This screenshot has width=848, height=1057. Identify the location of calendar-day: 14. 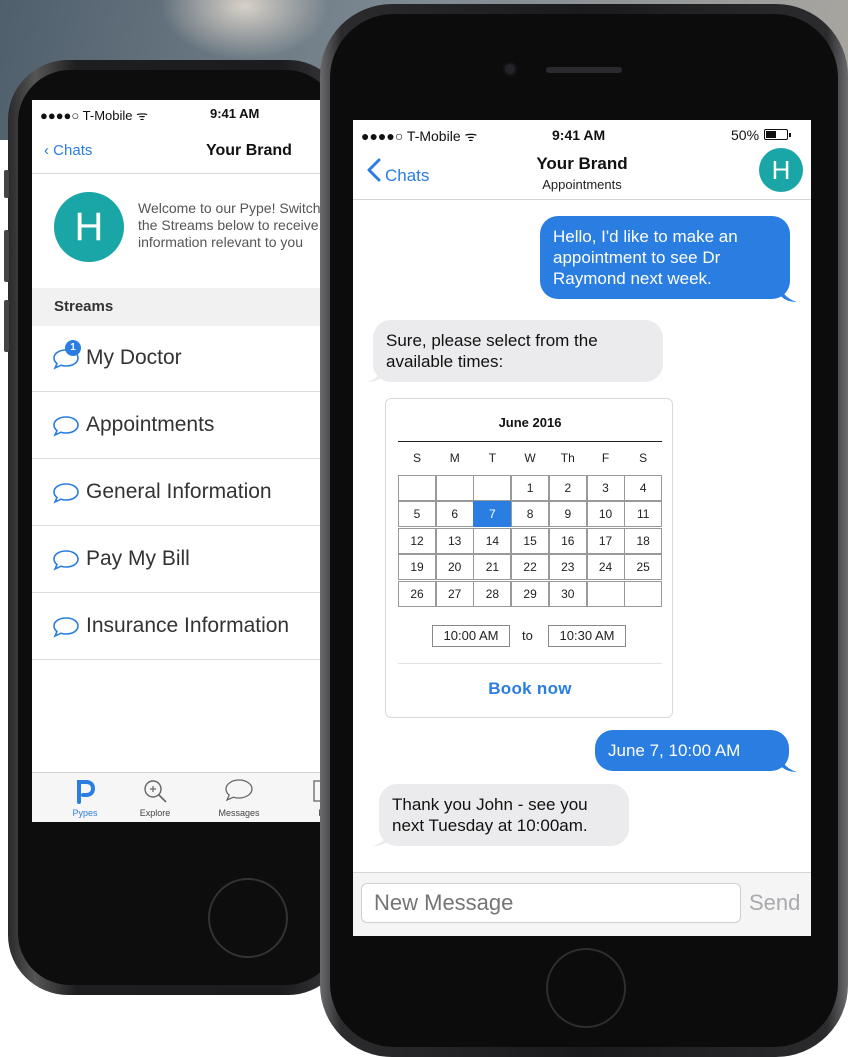
(492, 540).